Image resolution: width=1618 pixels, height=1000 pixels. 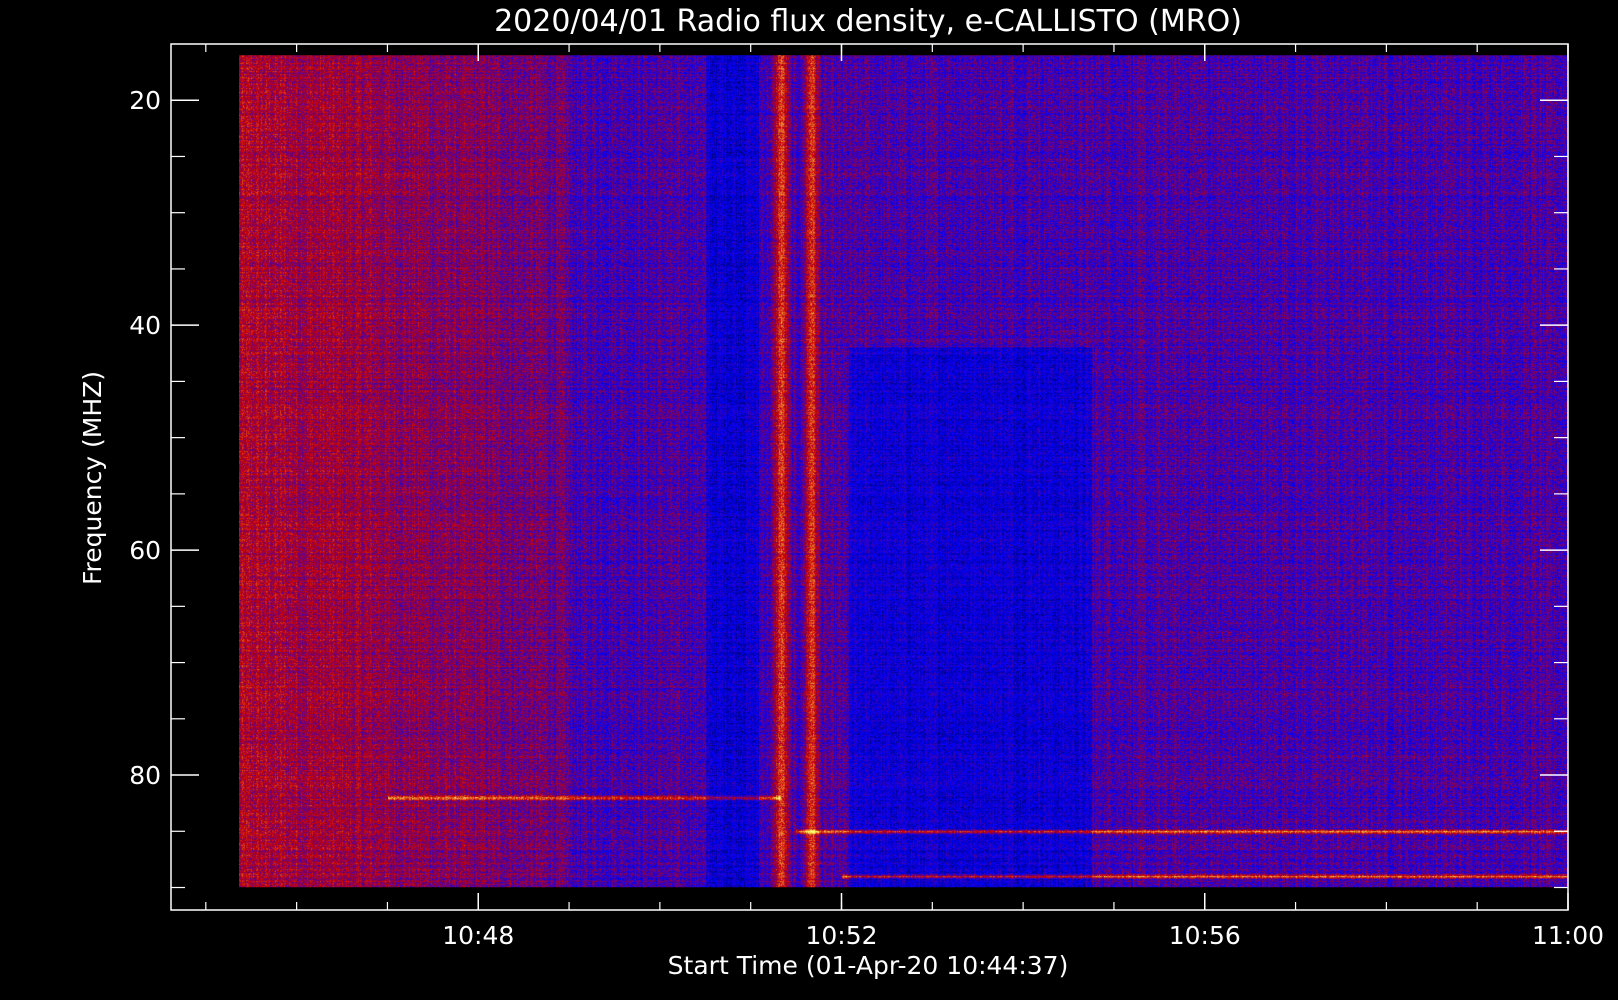 I want to click on x-axis-label: Start Time (01-Apr-20 10:44:37), so click(x=868, y=965).